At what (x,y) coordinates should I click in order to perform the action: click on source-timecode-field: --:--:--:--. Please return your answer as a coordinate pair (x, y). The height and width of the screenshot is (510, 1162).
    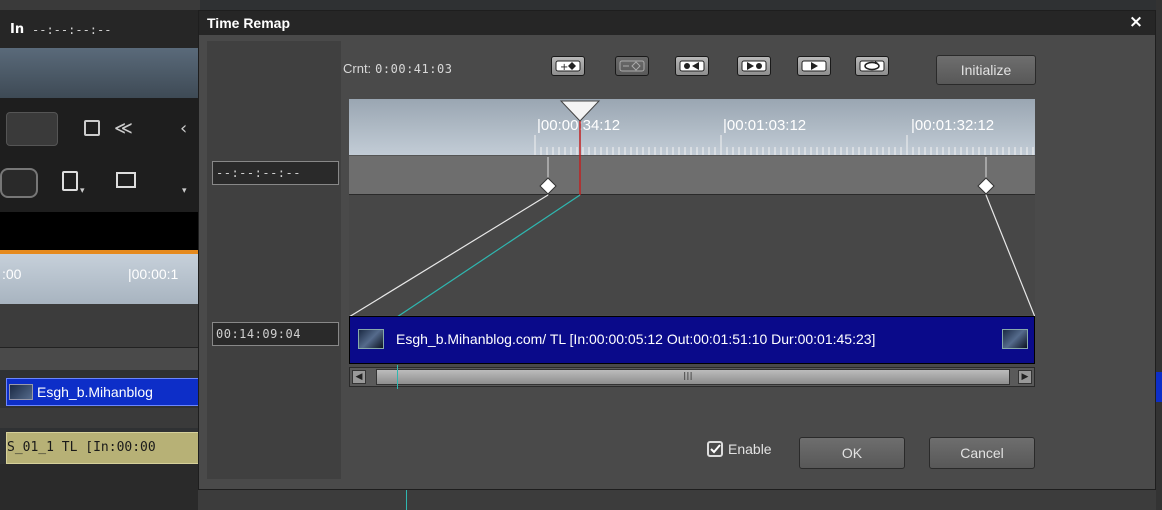
    Looking at the image, I should click on (275, 173).